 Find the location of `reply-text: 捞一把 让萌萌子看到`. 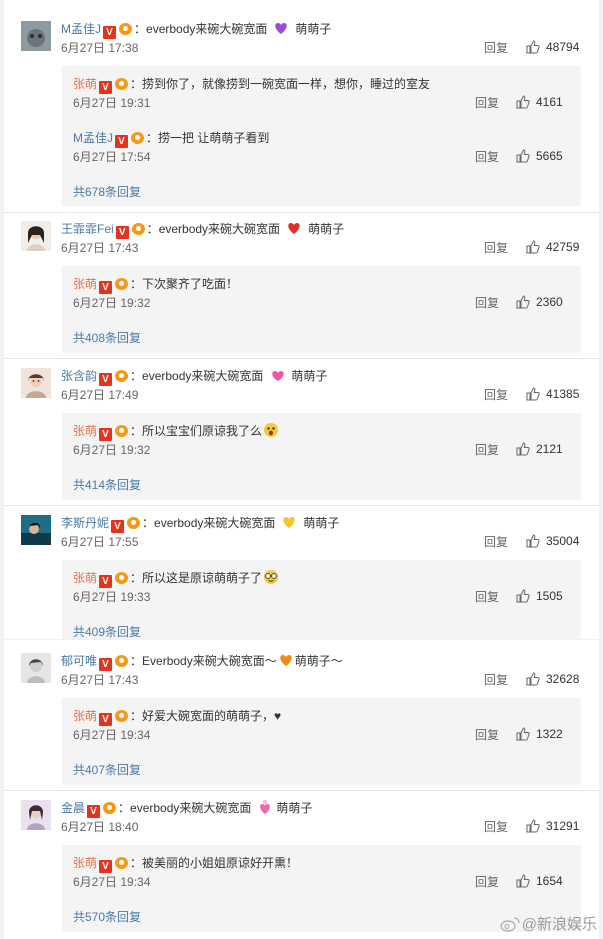

reply-text: 捞一把 让萌萌子看到 is located at coordinates (214, 138).